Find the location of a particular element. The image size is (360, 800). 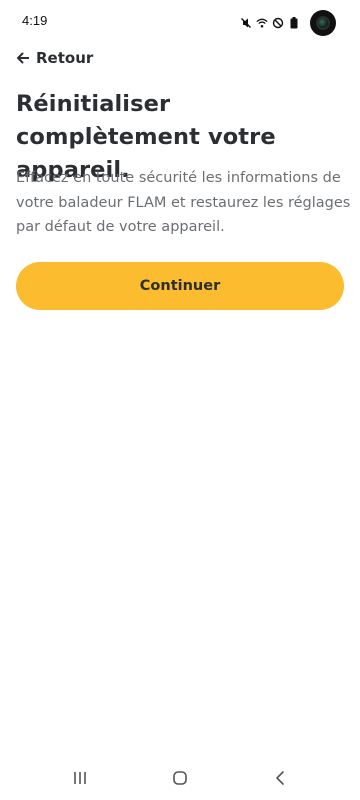

camera-icon is located at coordinates (323, 23).